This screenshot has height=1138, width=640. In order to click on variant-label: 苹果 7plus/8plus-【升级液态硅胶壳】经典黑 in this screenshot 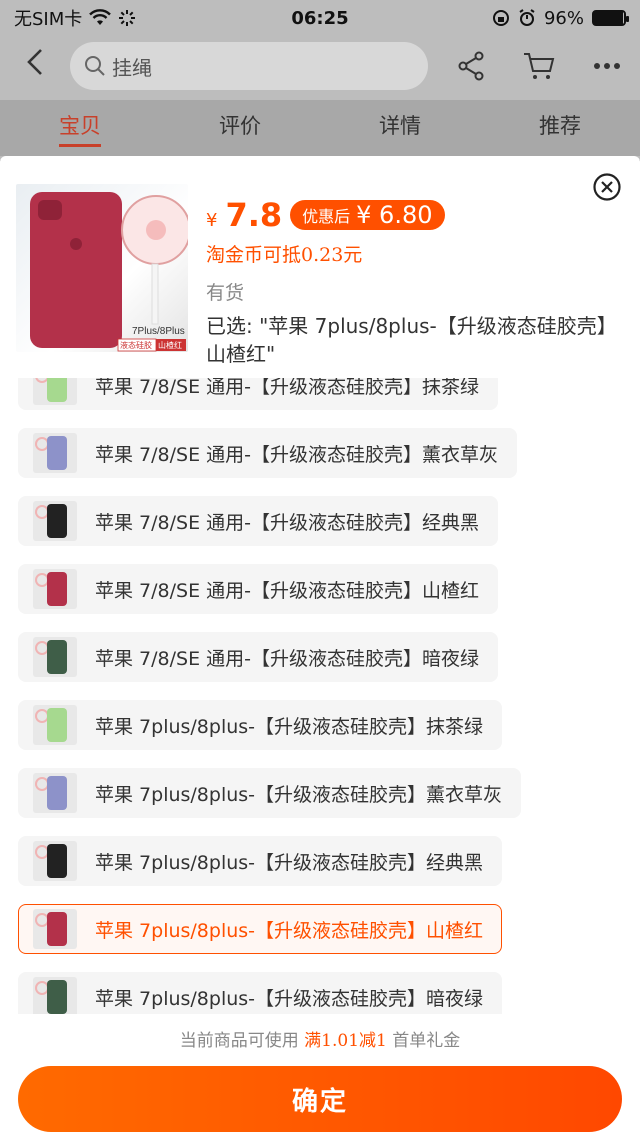, I will do `click(289, 862)`.